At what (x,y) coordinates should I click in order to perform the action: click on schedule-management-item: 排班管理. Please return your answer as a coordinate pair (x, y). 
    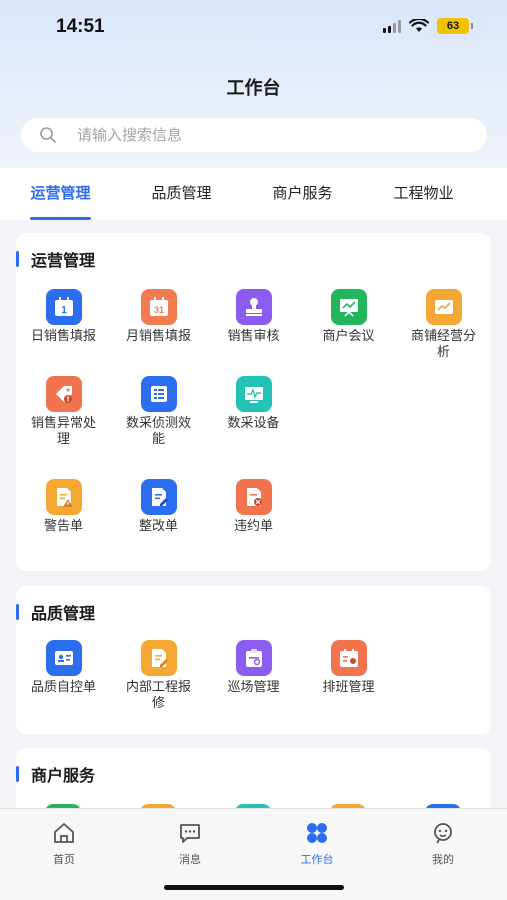
    Looking at the image, I should click on (348, 668).